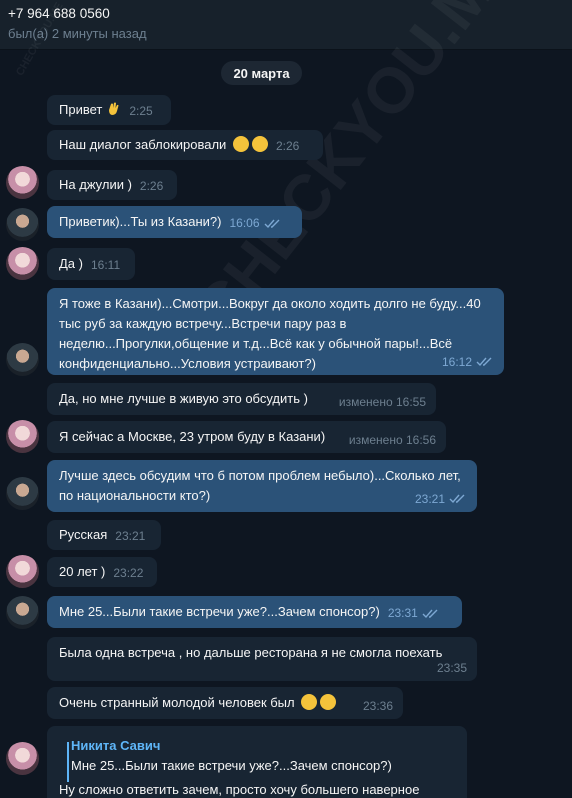 The image size is (572, 798). What do you see at coordinates (116, 745) in the screenshot?
I see `reply-author: Никита Савич` at bounding box center [116, 745].